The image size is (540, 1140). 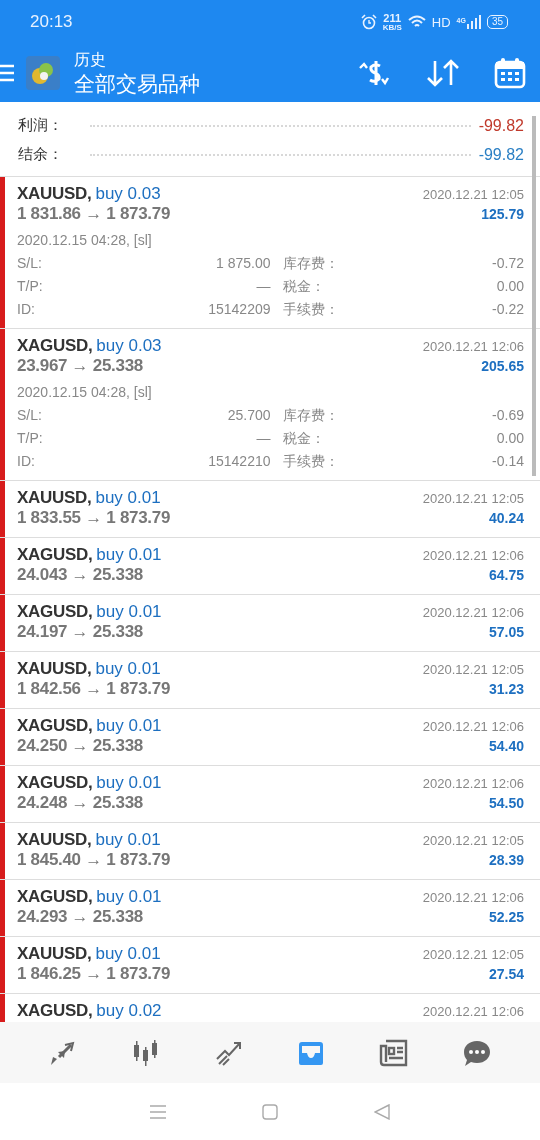 What do you see at coordinates (90, 59) in the screenshot?
I see `screen-title: 历史` at bounding box center [90, 59].